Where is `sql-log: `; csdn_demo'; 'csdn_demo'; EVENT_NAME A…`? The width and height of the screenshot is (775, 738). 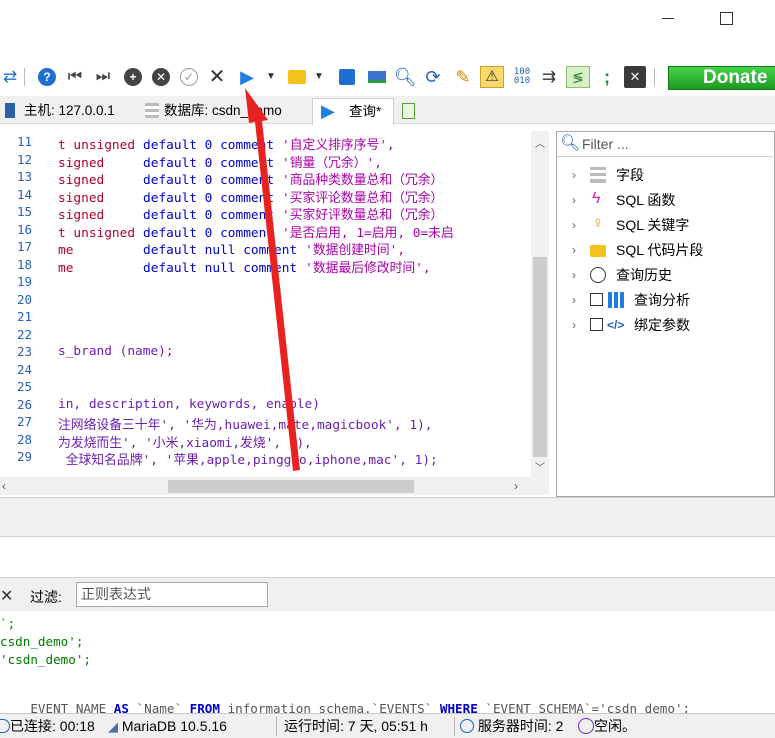 sql-log: `; csdn_demo'; 'csdn_demo'; EVENT_NAME A… is located at coordinates (387, 664).